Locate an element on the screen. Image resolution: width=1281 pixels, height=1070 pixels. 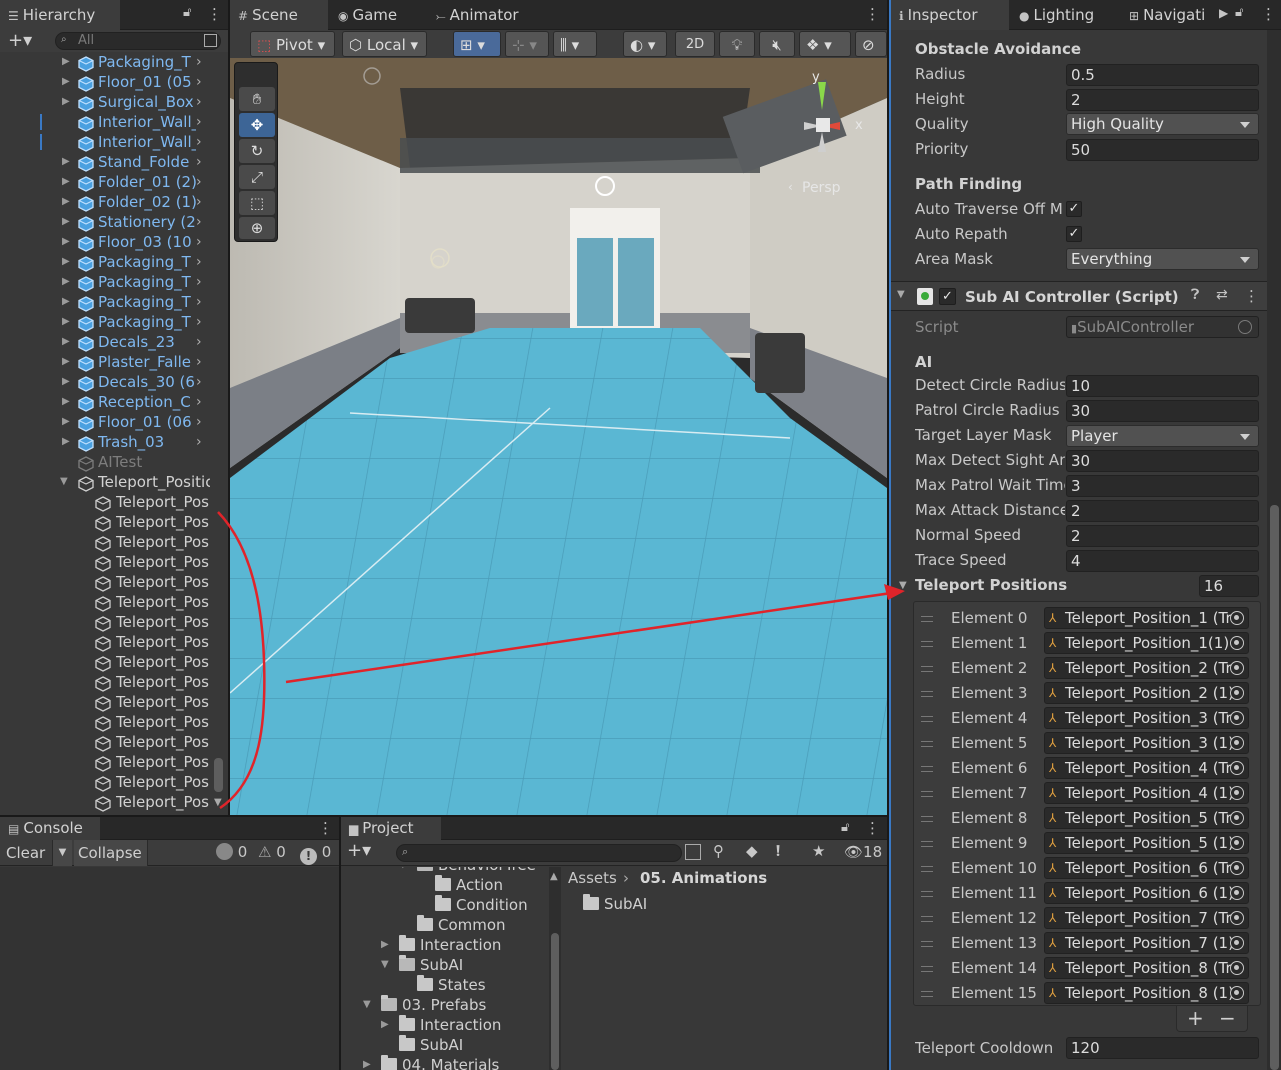
inspector-menu-icon: ⋮ is located at coordinates (1268, 14).